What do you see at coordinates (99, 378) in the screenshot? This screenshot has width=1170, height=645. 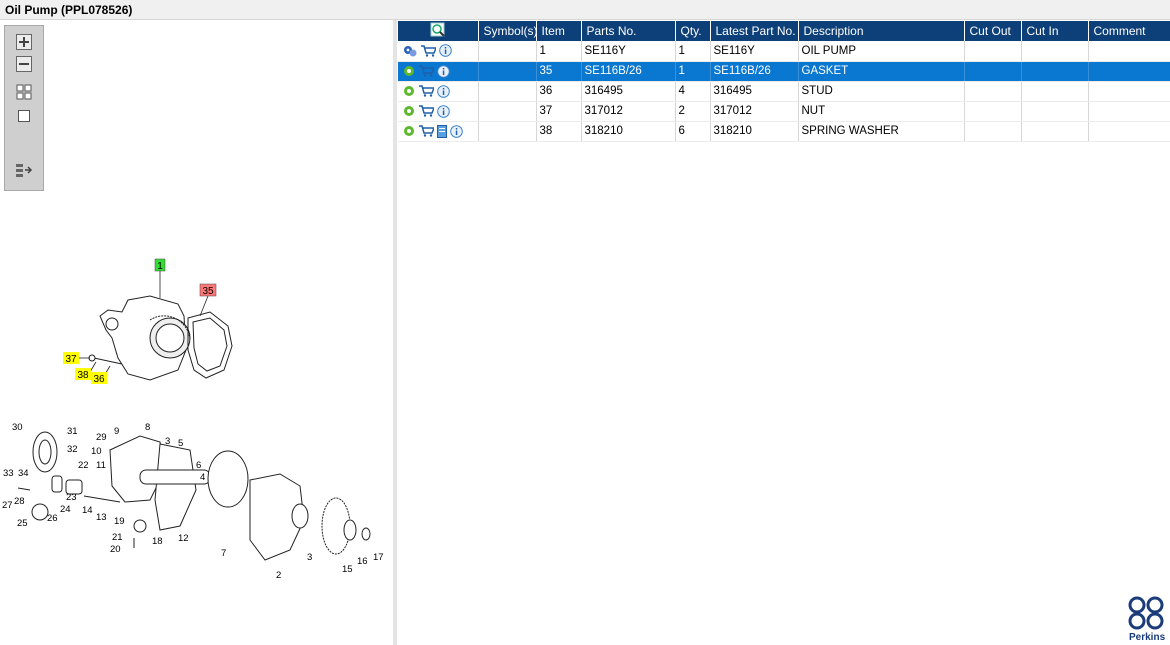 I see `callout-36: 36` at bounding box center [99, 378].